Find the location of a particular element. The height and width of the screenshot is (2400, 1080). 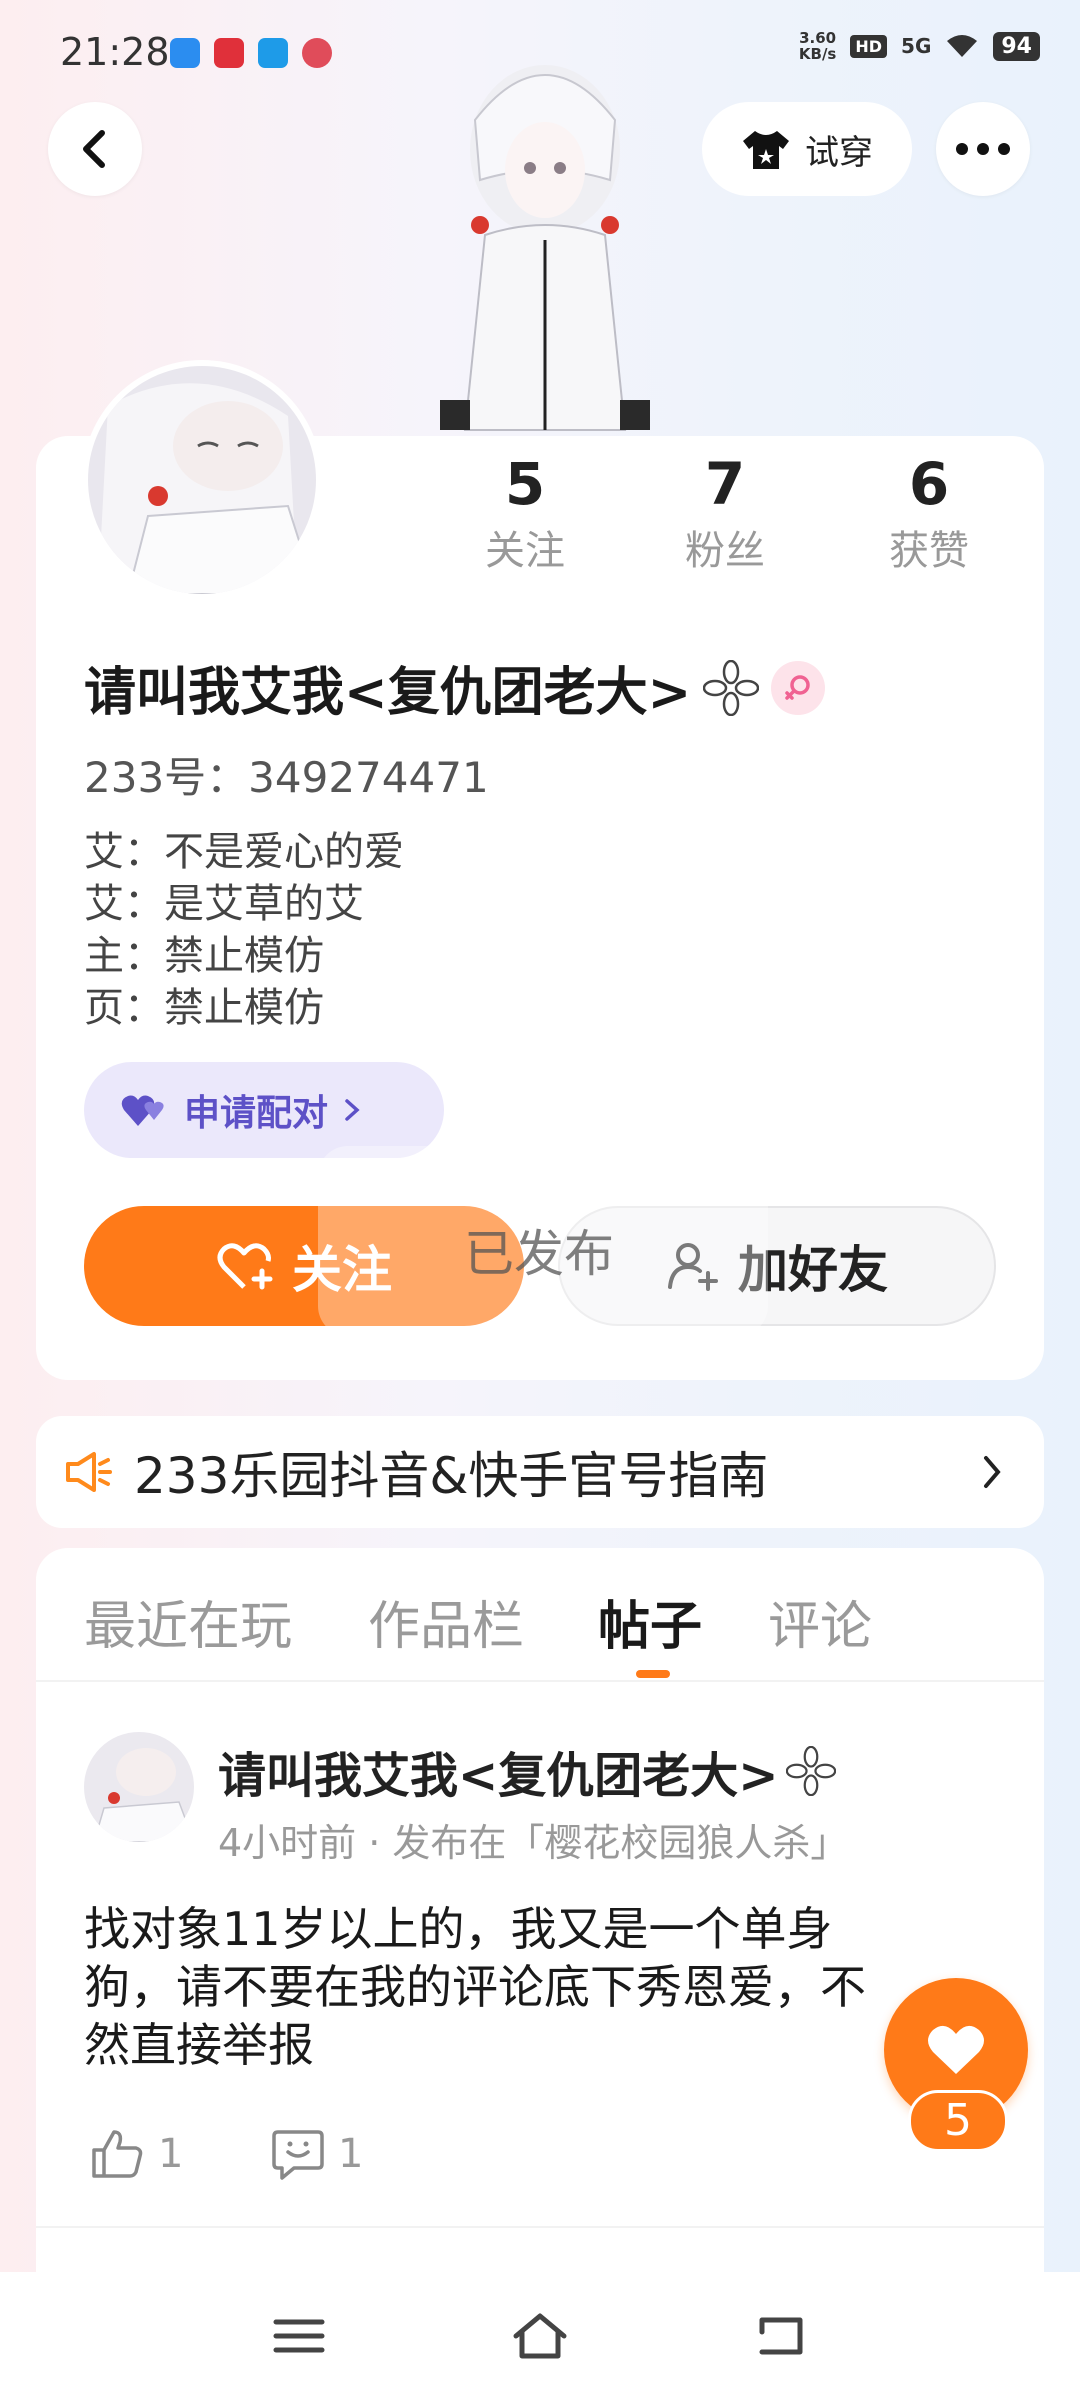

gender-female-badge is located at coordinates (798, 687).